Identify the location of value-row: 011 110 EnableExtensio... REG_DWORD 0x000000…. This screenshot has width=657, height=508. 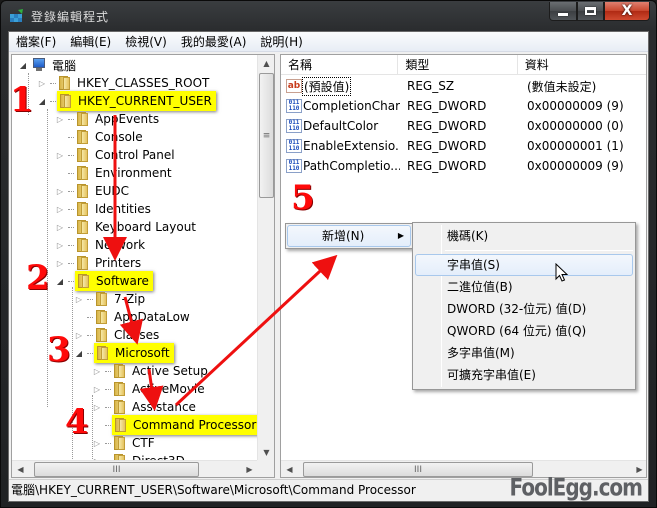
(463, 146).